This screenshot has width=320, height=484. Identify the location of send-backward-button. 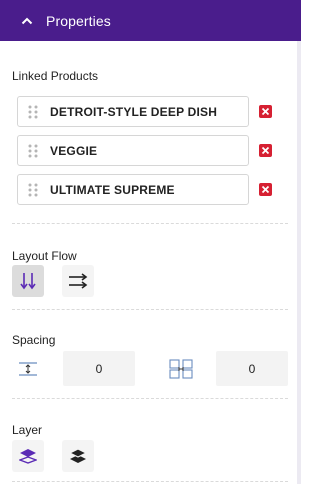
(78, 456).